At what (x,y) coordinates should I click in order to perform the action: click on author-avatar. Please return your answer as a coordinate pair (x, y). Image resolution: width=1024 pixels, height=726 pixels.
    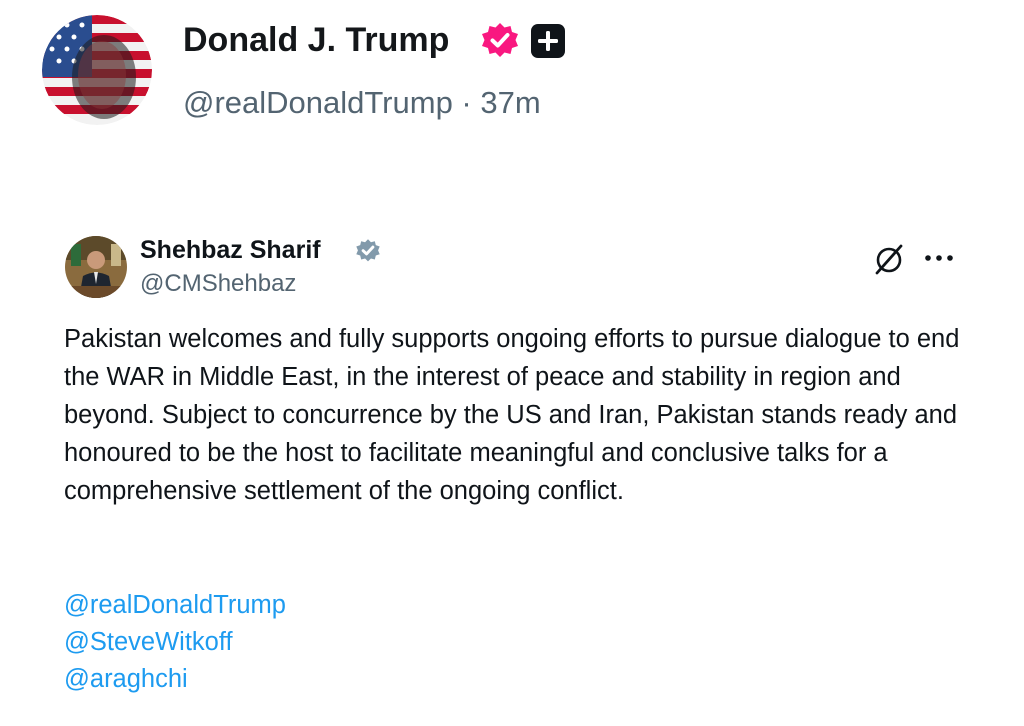
    Looking at the image, I should click on (97, 70).